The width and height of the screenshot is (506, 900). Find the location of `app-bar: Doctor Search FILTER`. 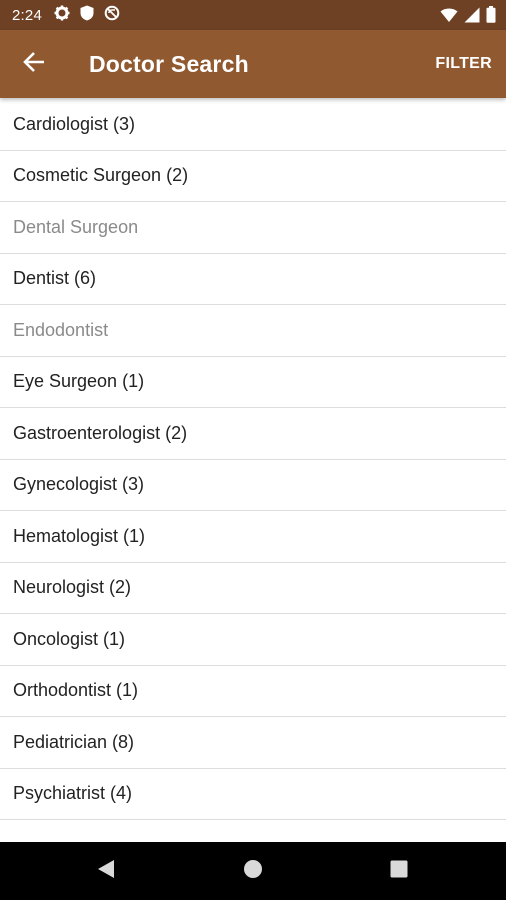

app-bar: Doctor Search FILTER is located at coordinates (253, 64).